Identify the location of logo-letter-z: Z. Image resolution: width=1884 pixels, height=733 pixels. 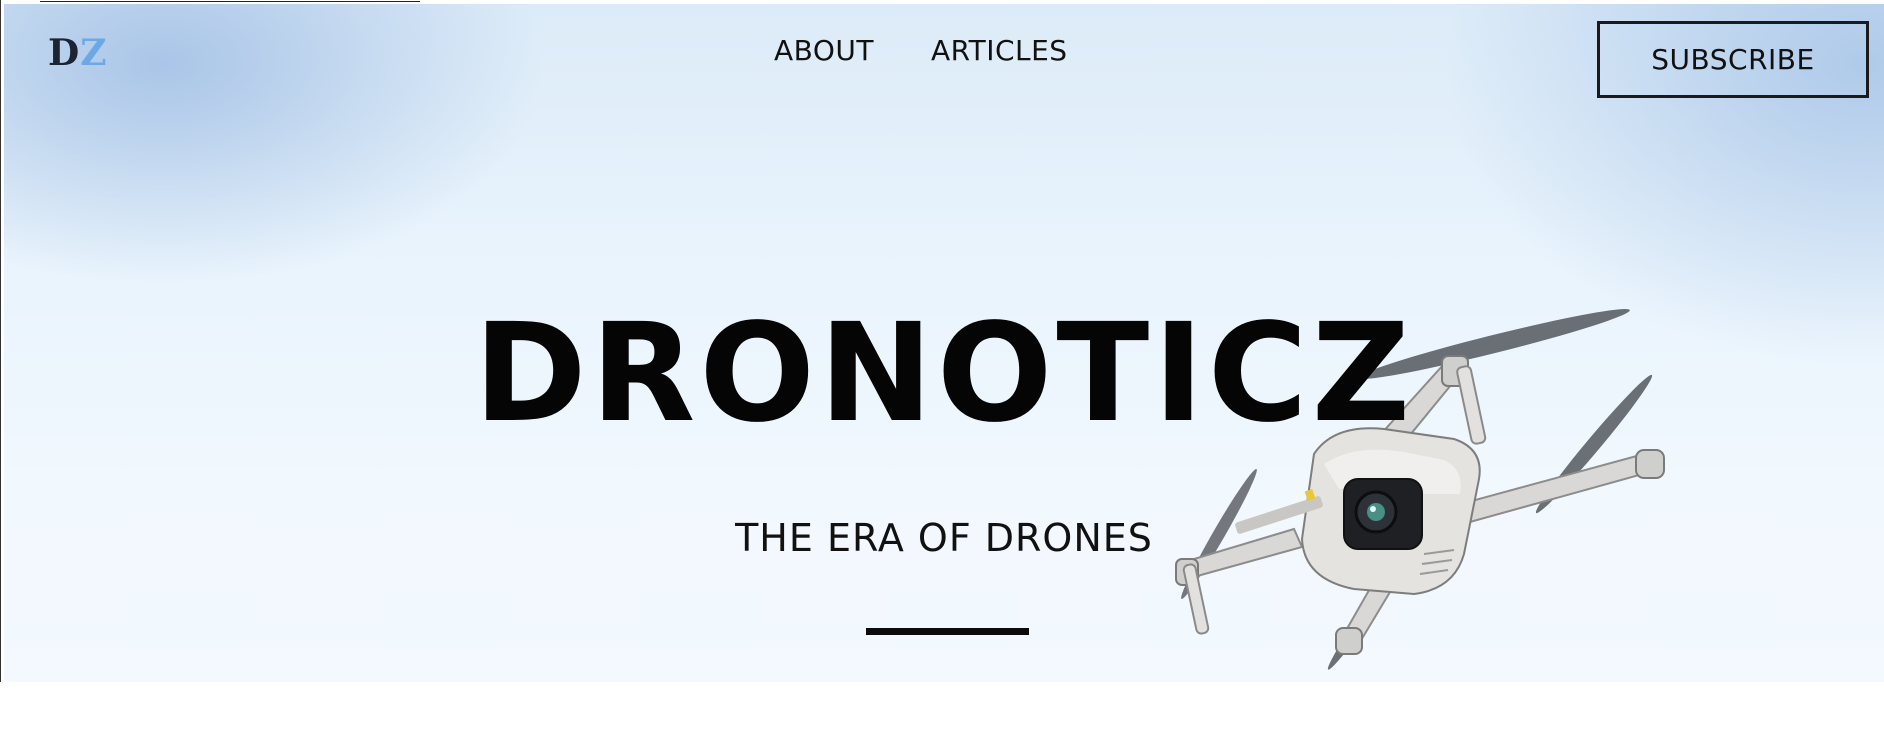
(94, 53).